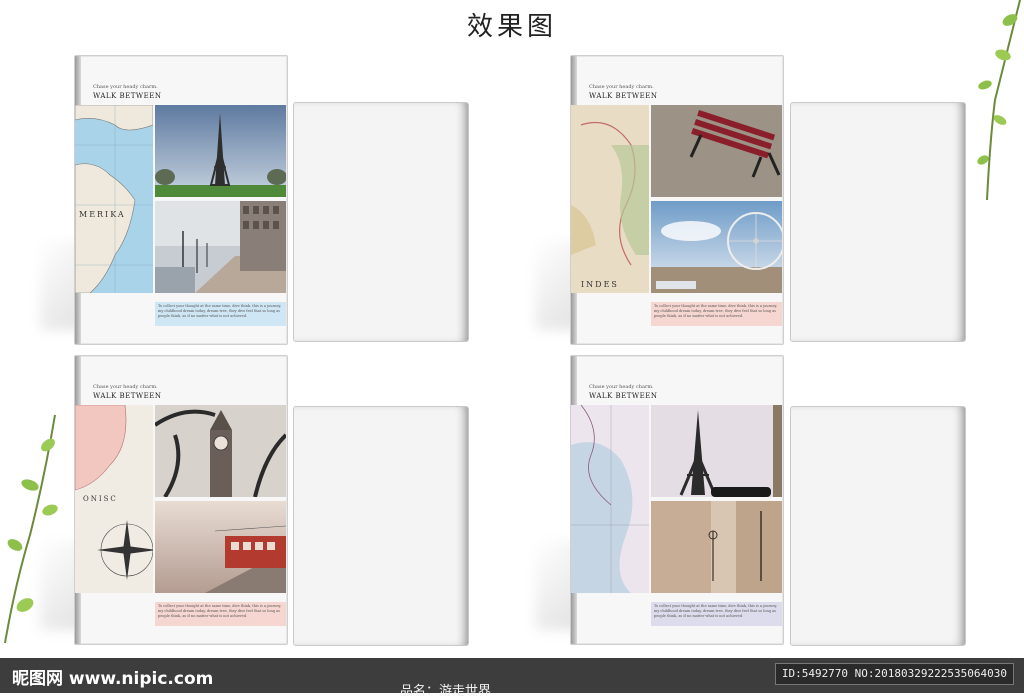  I want to click on map-image: INDES, so click(610, 199).